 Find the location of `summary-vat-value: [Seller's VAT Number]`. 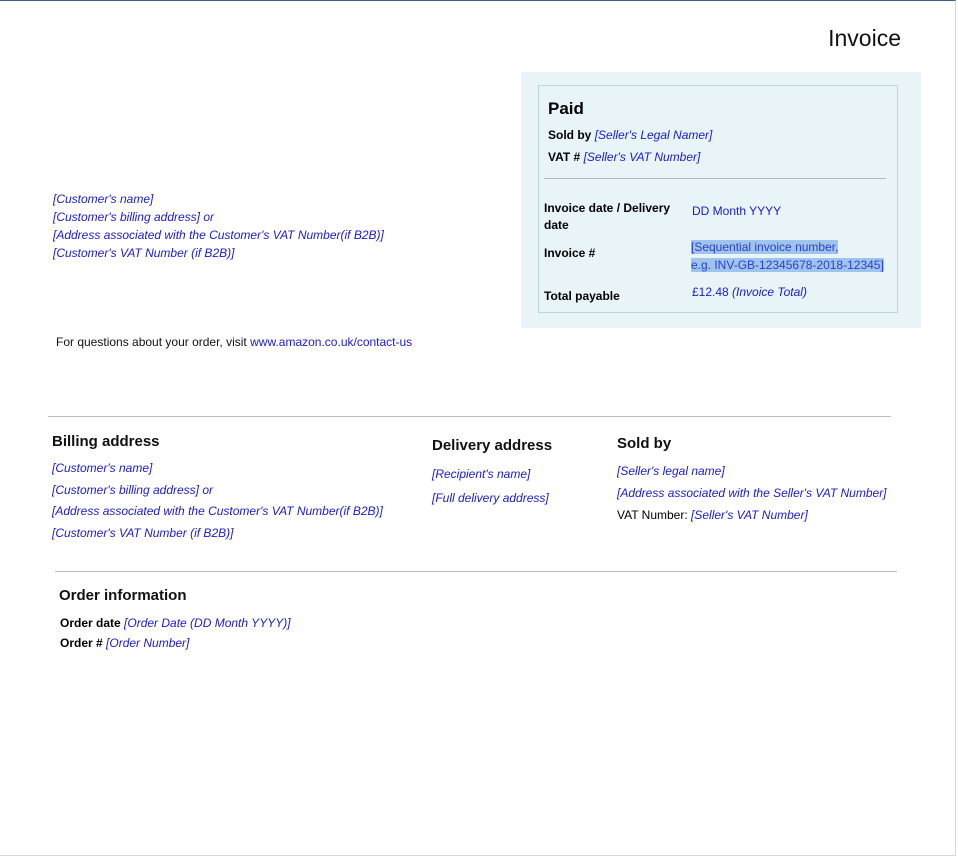

summary-vat-value: [Seller's VAT Number] is located at coordinates (642, 157).